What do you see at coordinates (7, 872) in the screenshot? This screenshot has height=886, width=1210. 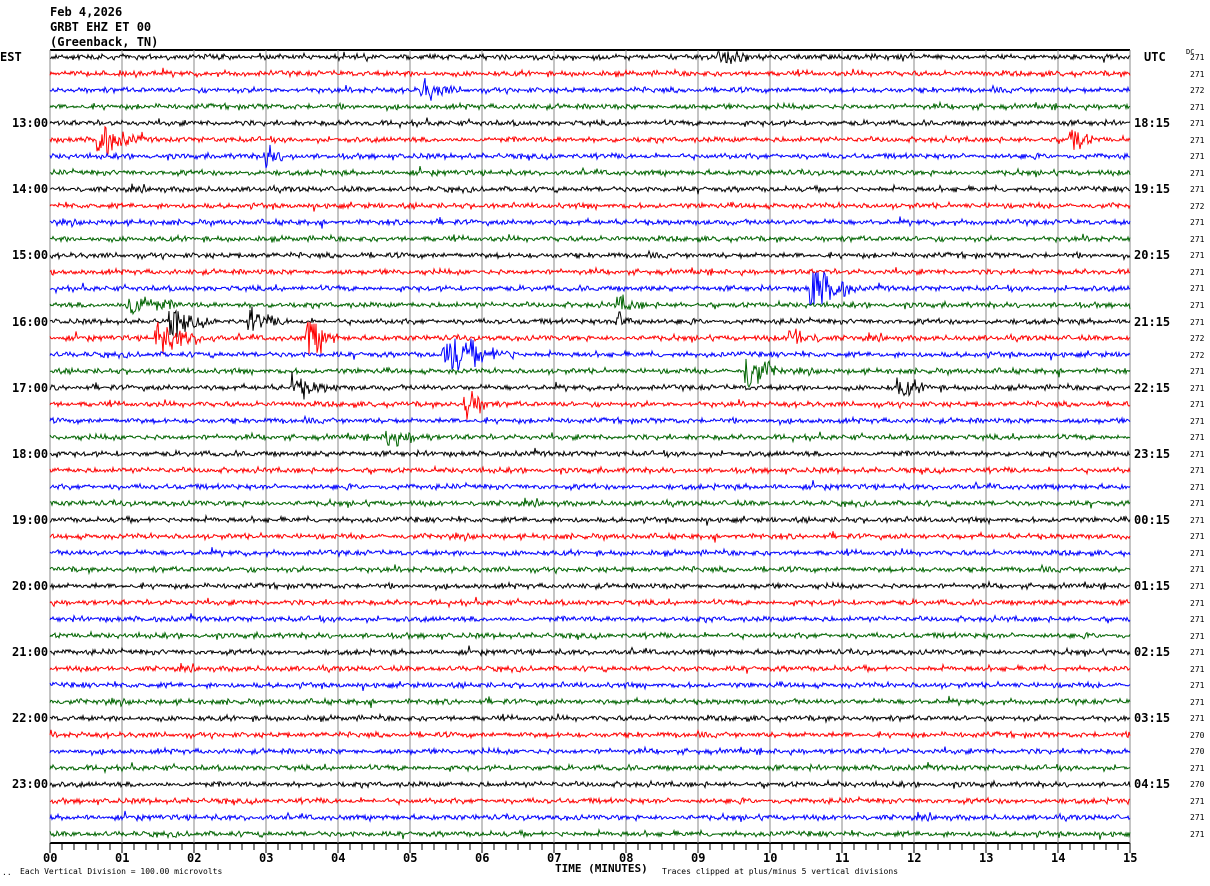 I see `scale-mark: ..` at bounding box center [7, 872].